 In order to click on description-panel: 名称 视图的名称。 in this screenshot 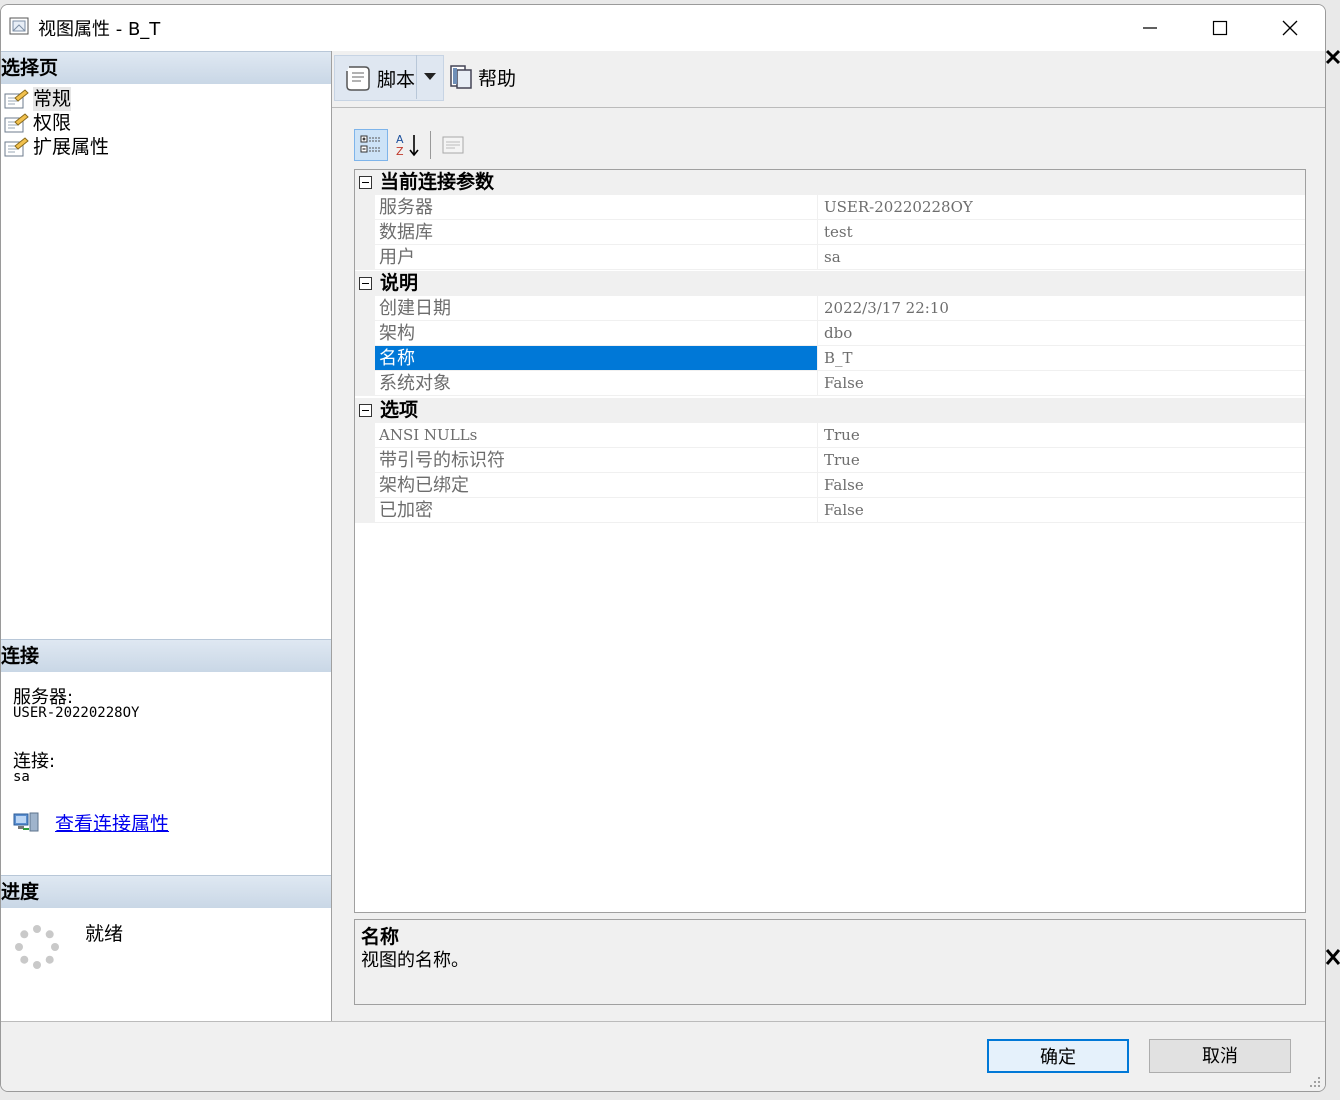, I will do `click(830, 962)`.